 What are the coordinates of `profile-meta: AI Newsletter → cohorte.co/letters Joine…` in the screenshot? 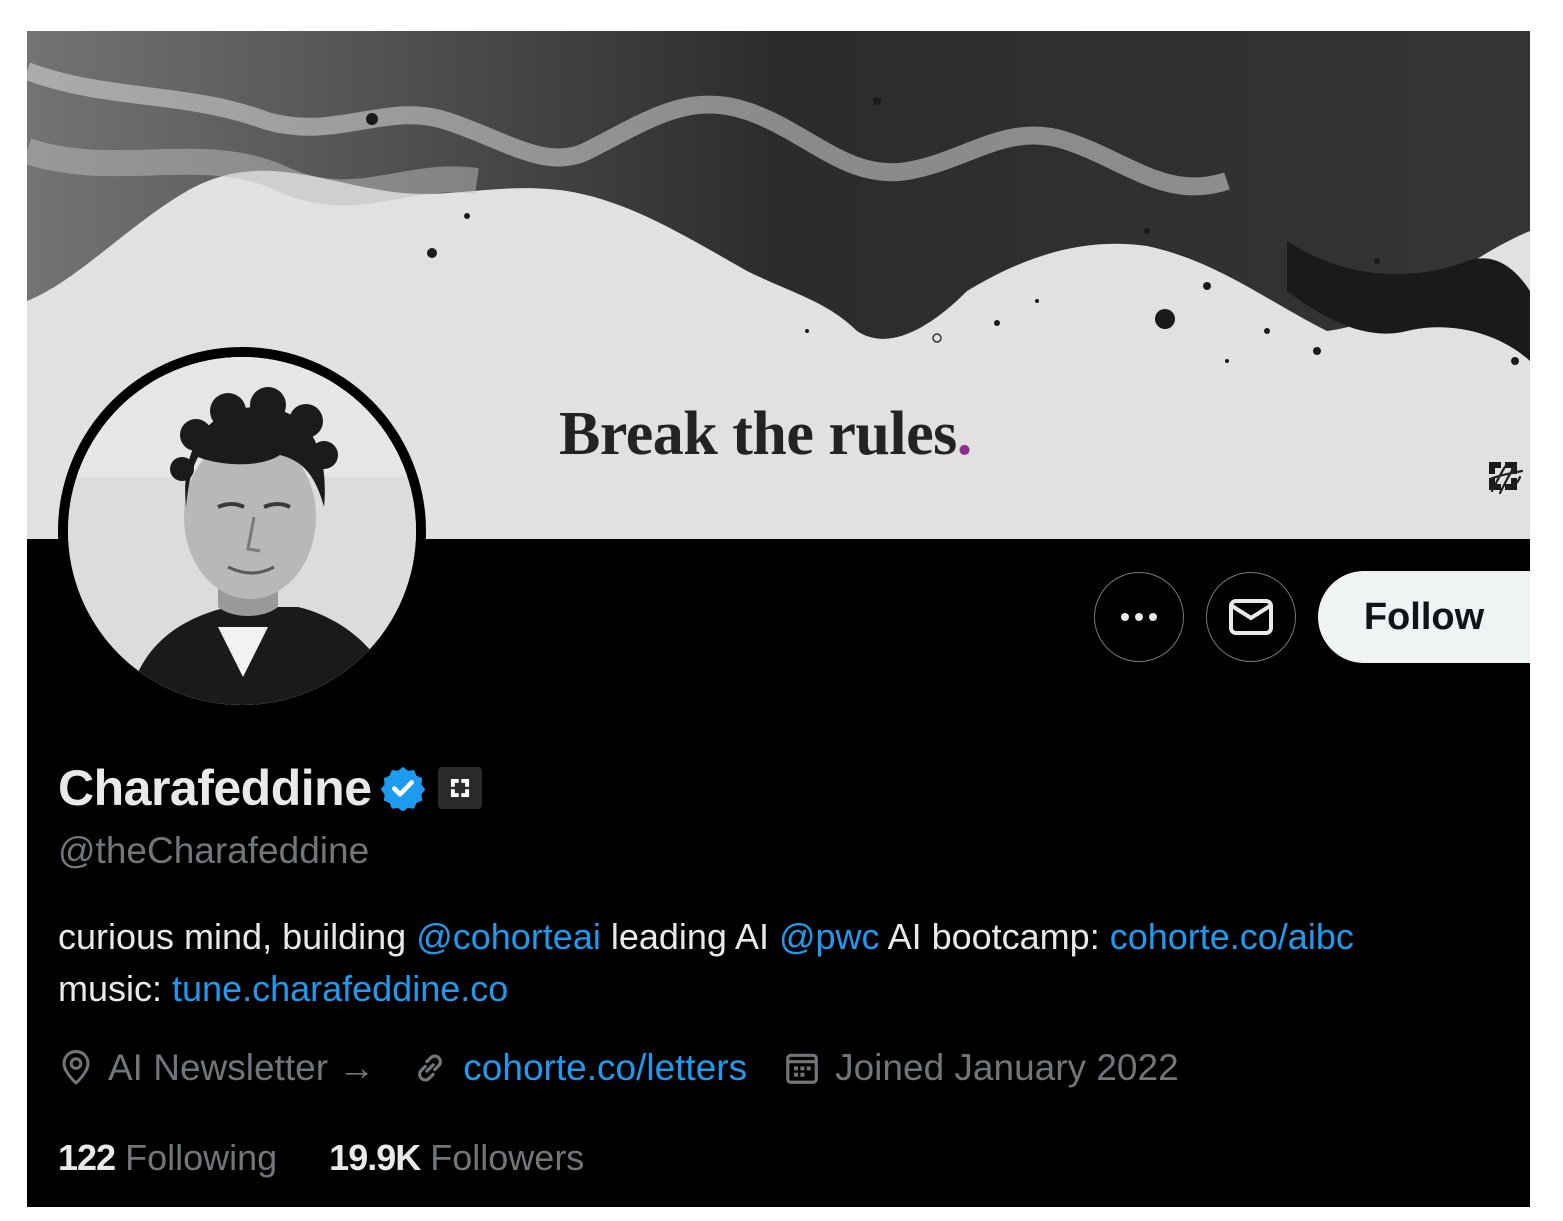 It's located at (636, 1068).